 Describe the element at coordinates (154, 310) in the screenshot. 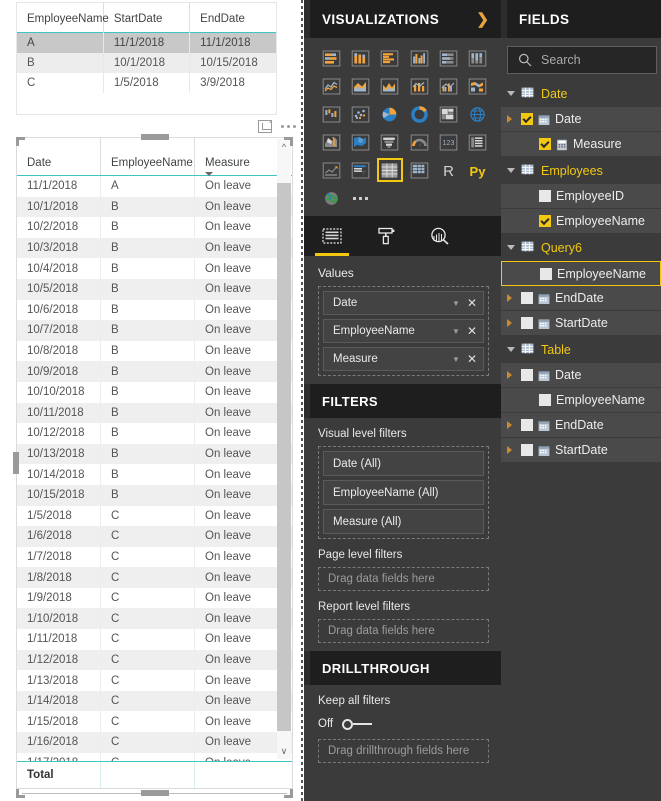

I see `table-row: 10/6/2018 B On leave` at that location.